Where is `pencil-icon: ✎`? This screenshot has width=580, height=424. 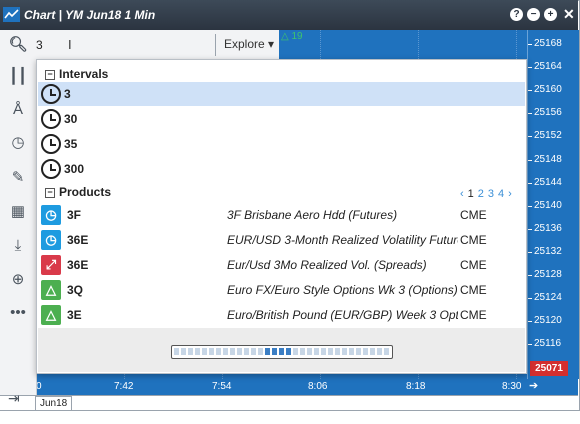 pencil-icon: ✎ is located at coordinates (18, 178).